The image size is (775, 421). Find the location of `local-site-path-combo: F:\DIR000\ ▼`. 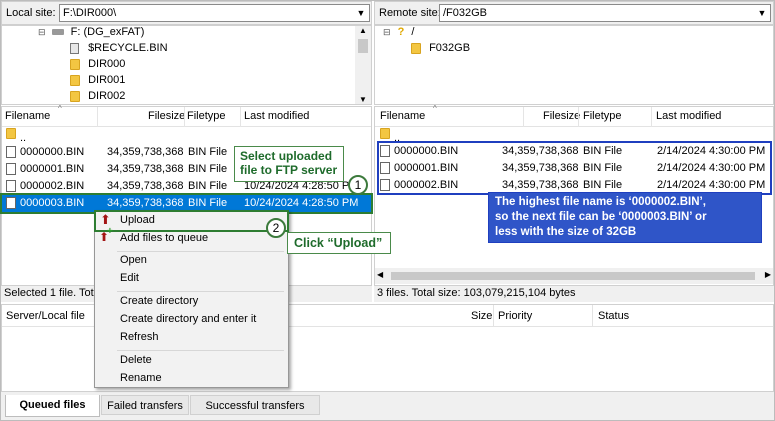

local-site-path-combo: F:\DIR000\ ▼ is located at coordinates (214, 13).